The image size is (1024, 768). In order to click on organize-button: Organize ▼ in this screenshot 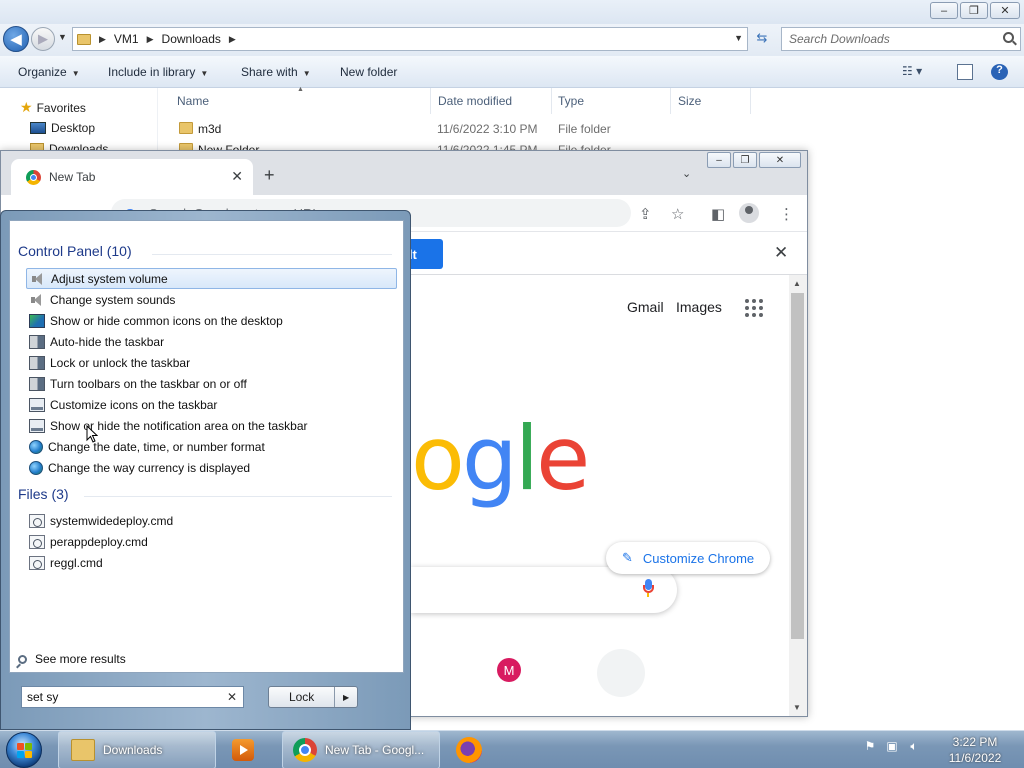, I will do `click(49, 72)`.